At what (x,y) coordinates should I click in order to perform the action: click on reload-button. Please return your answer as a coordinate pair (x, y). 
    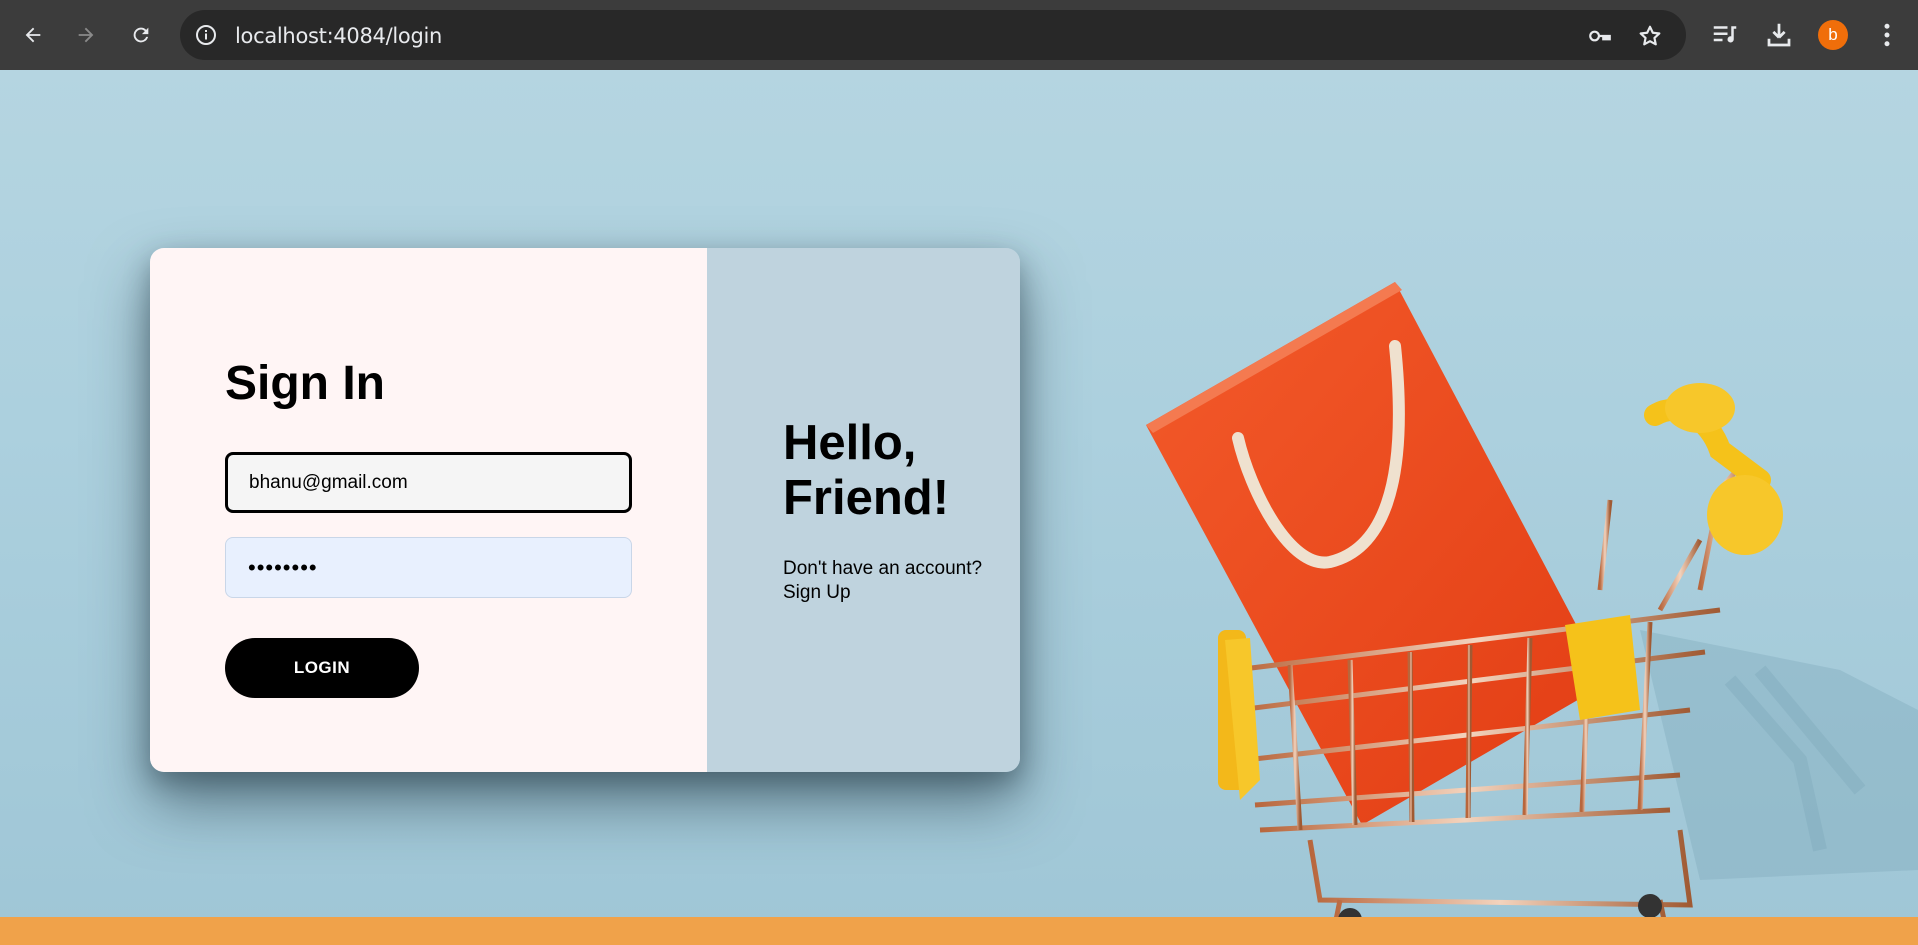
    Looking at the image, I should click on (141, 35).